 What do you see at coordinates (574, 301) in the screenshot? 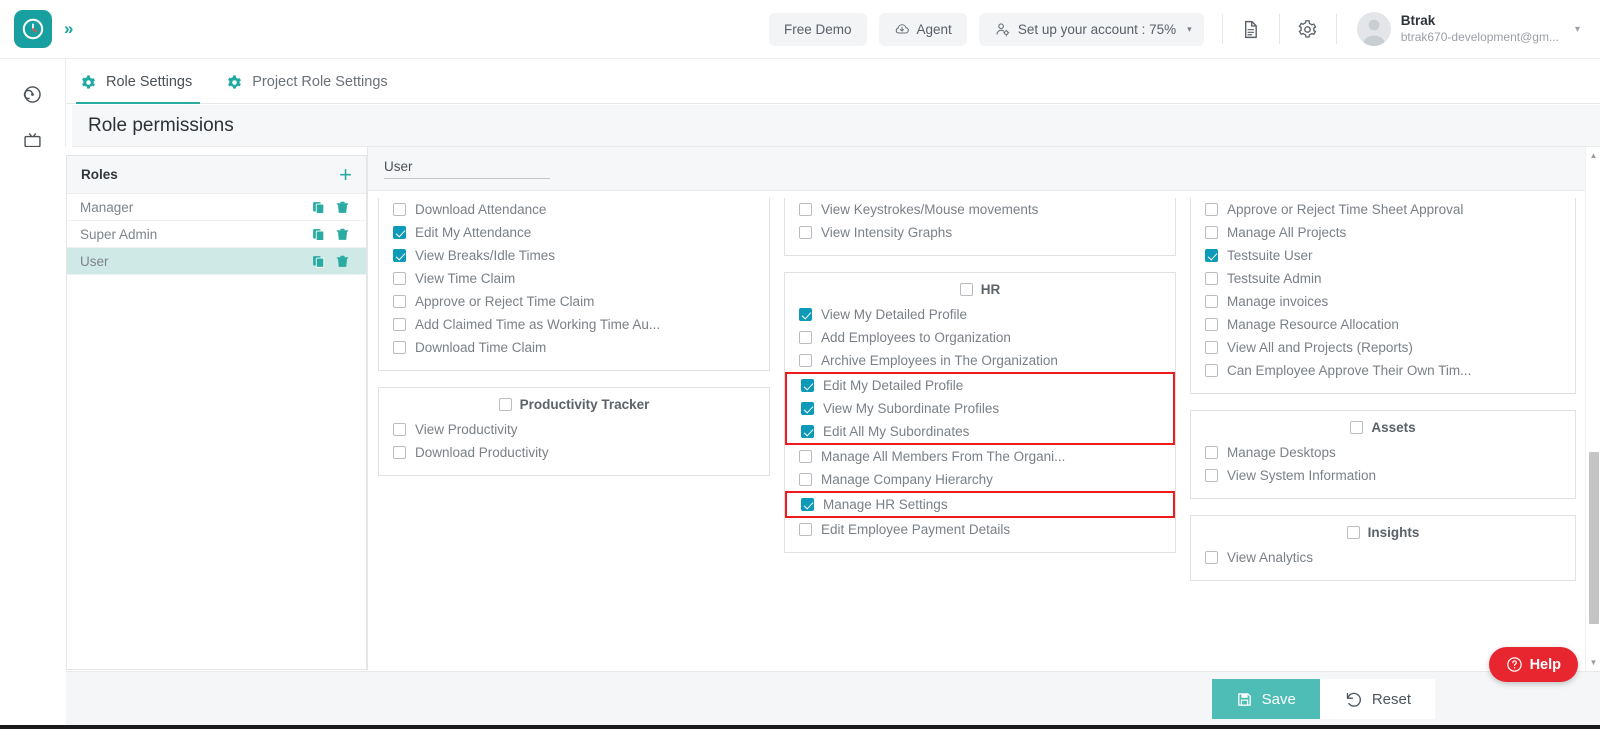
I see `permission-row: Approve or Reject Time Claim` at bounding box center [574, 301].